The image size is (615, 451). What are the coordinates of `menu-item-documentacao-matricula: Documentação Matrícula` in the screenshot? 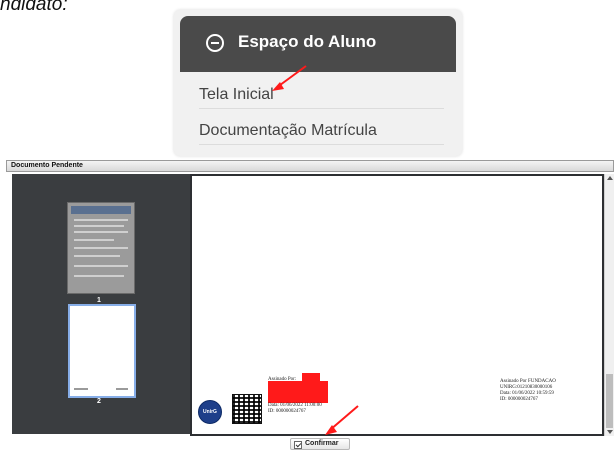 It's located at (288, 131).